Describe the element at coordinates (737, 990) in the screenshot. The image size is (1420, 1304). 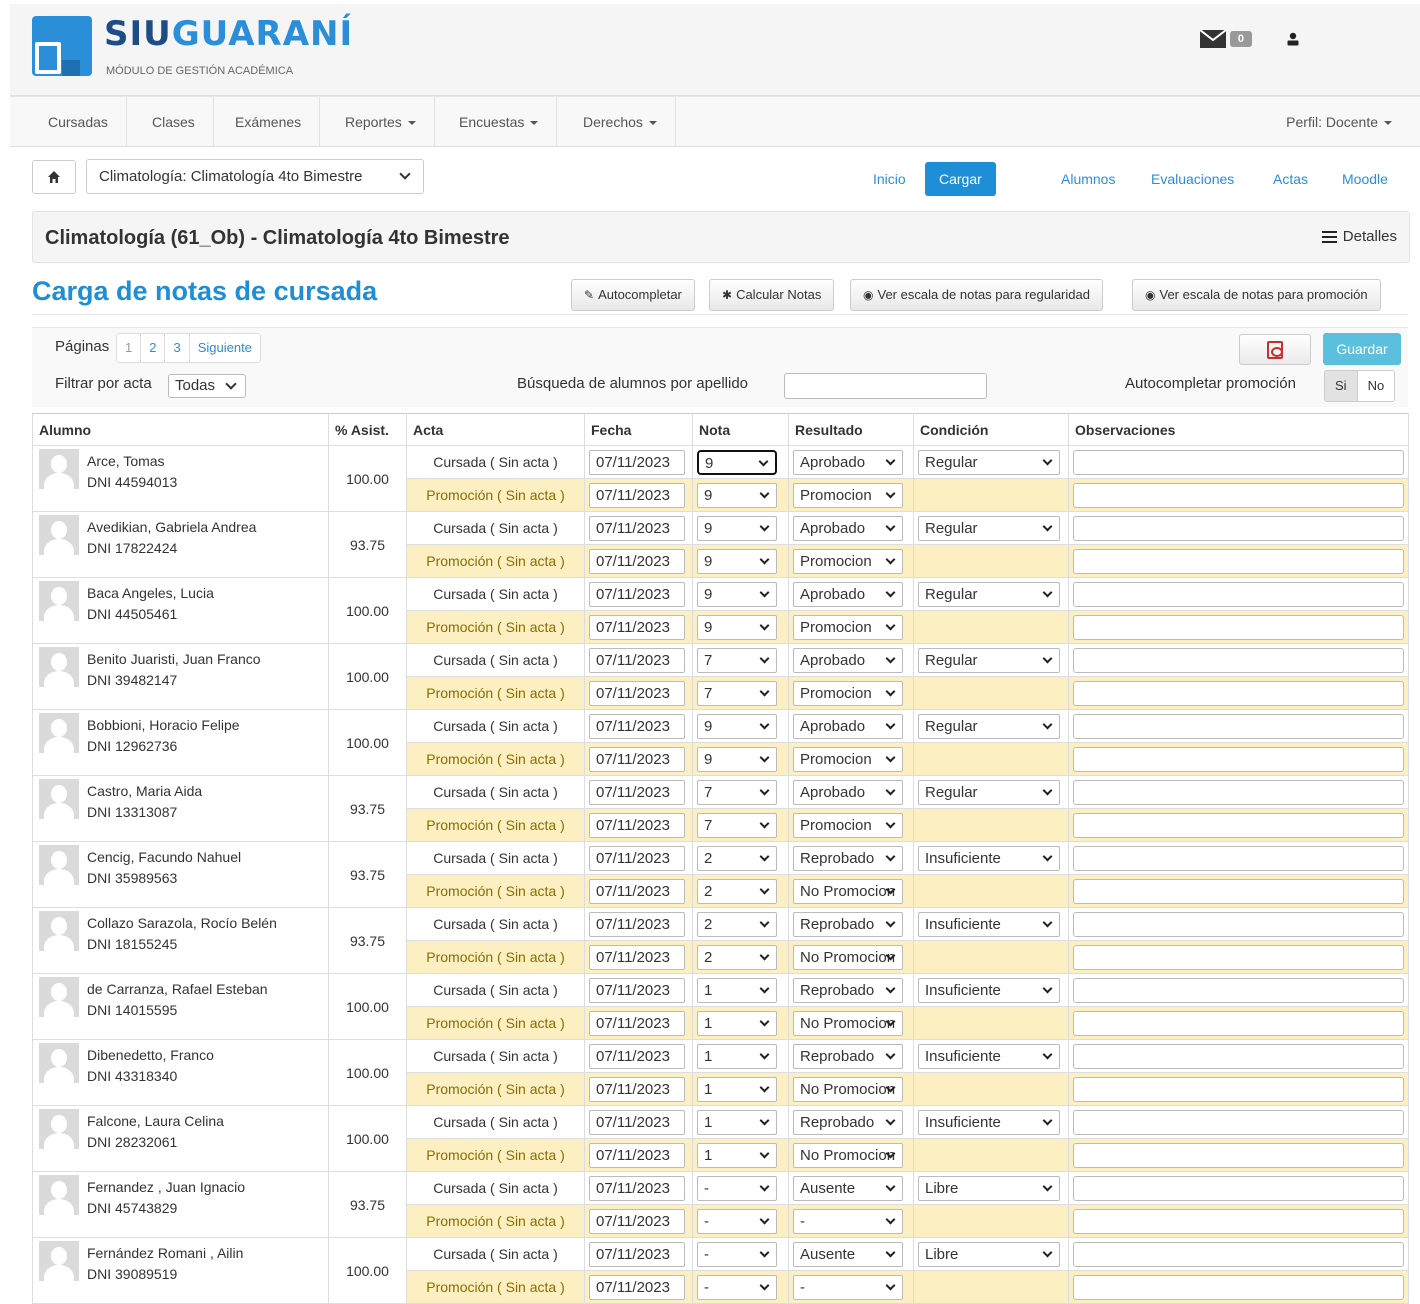
I see `nota-cursada-select: 1` at that location.